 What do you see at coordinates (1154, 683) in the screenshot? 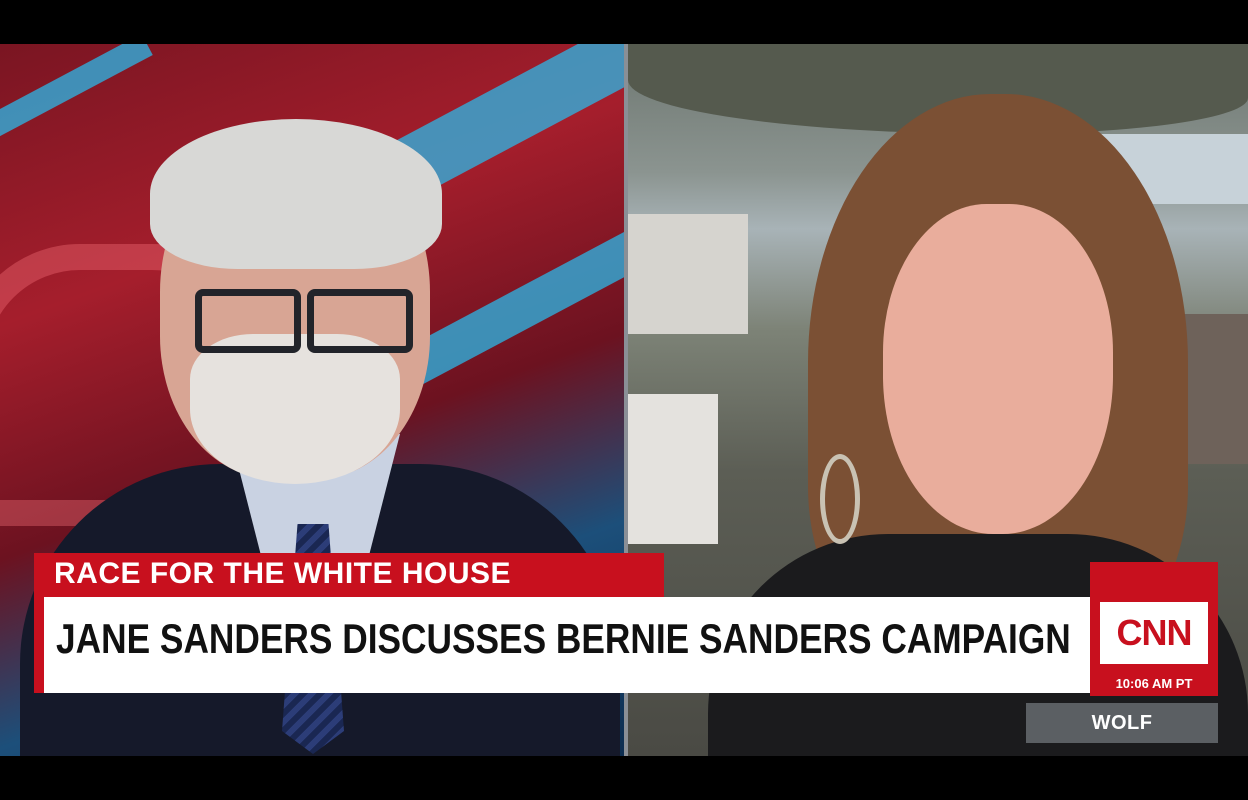
I see `broadcast-time: 10:06 AM PT` at bounding box center [1154, 683].